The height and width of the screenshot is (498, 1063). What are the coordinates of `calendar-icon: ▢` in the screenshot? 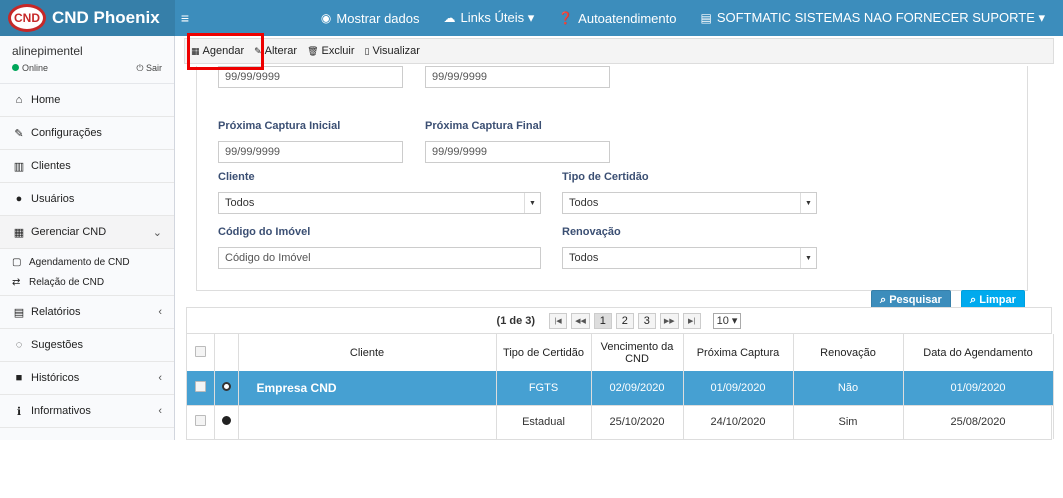 It's located at (17, 262).